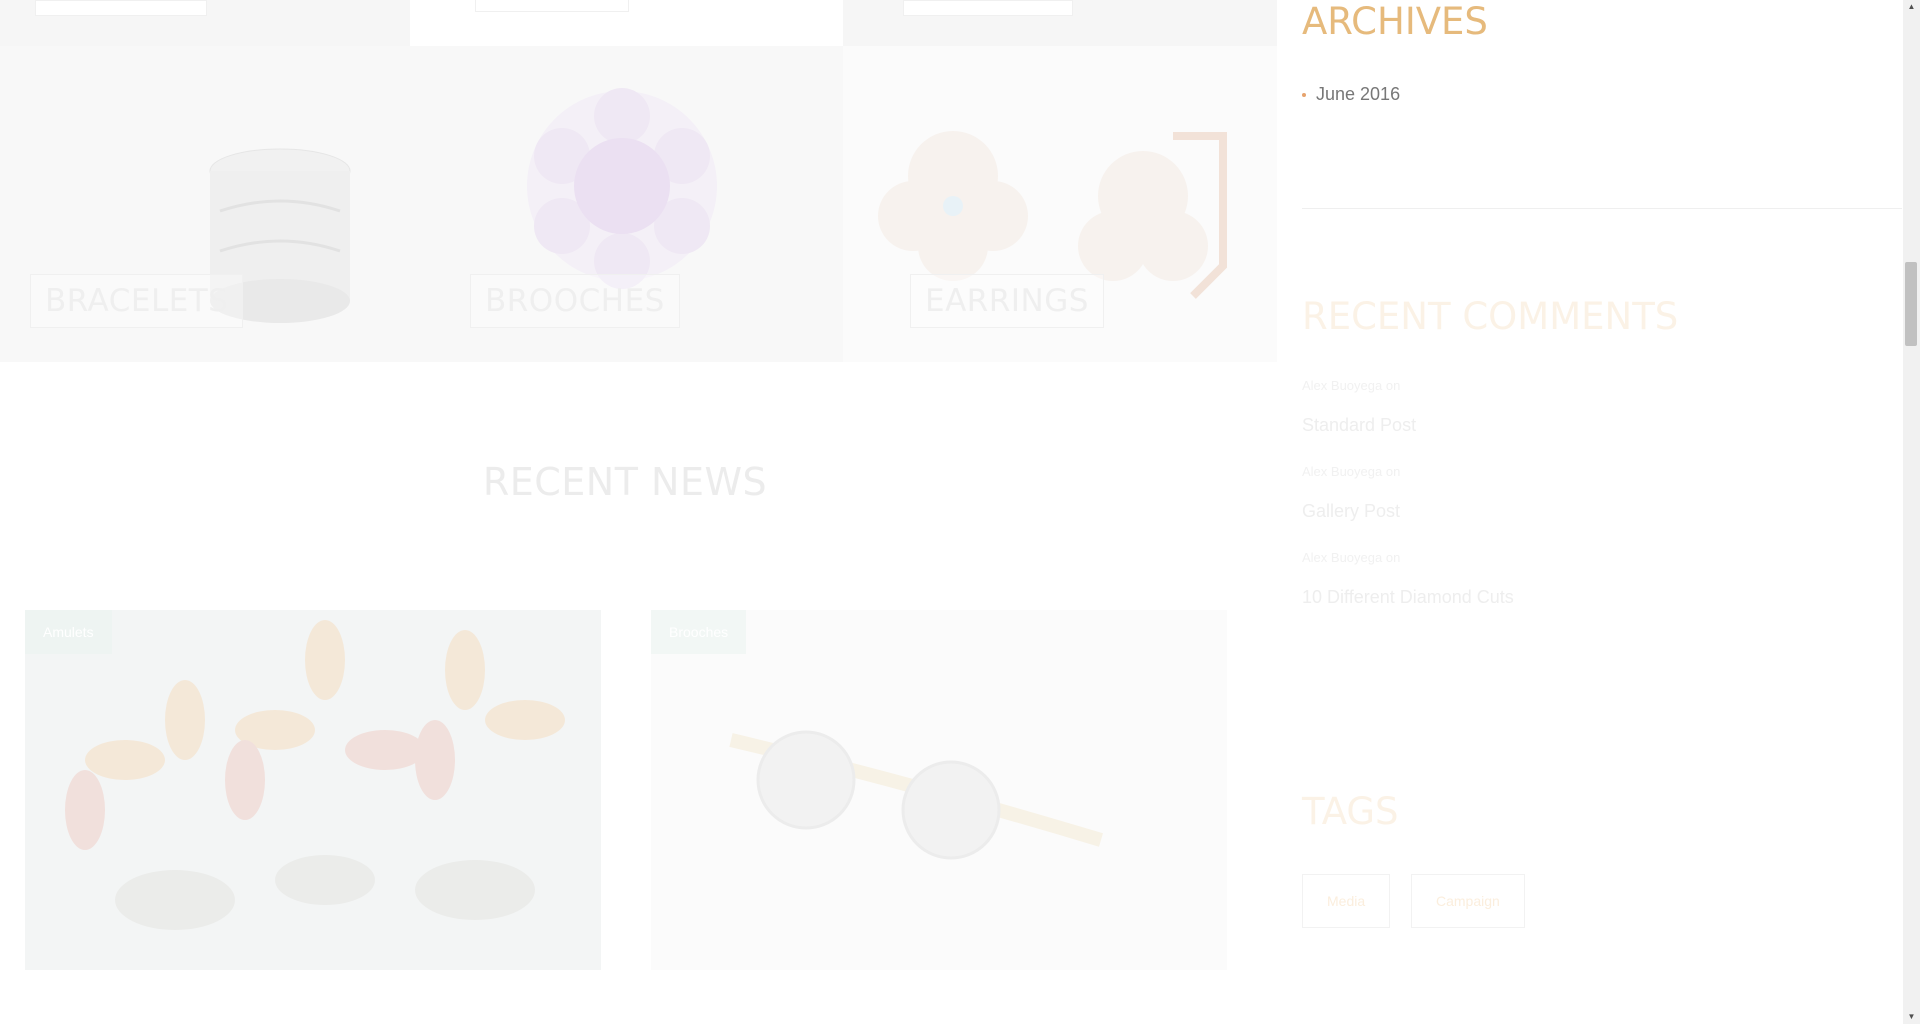 The image size is (1920, 1024). What do you see at coordinates (1351, 511) in the screenshot?
I see `comment-post-link: Gallery Post` at bounding box center [1351, 511].